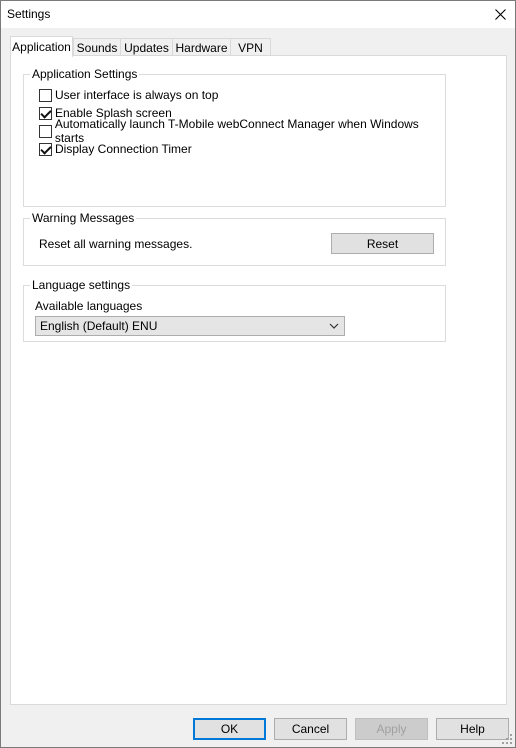 The height and width of the screenshot is (748, 516). What do you see at coordinates (81, 285) in the screenshot?
I see `group-legend: Language settings` at bounding box center [81, 285].